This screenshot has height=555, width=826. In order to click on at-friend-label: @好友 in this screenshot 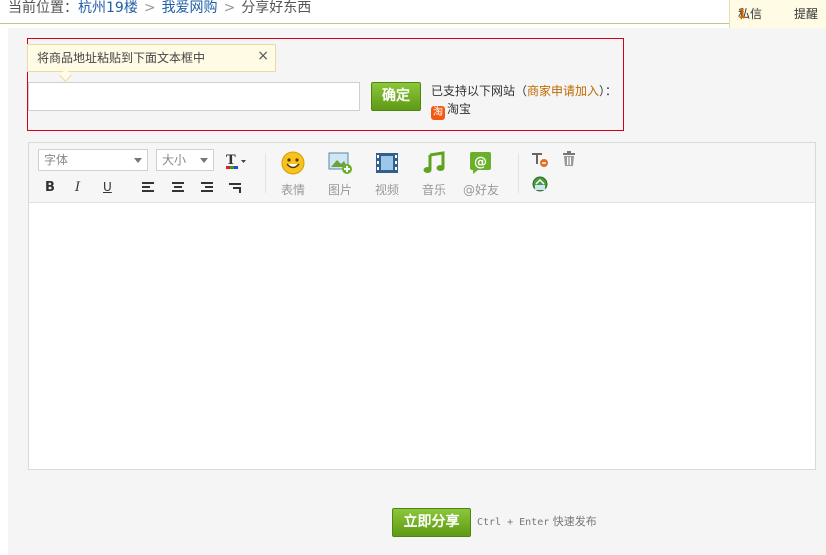, I will do `click(480, 190)`.